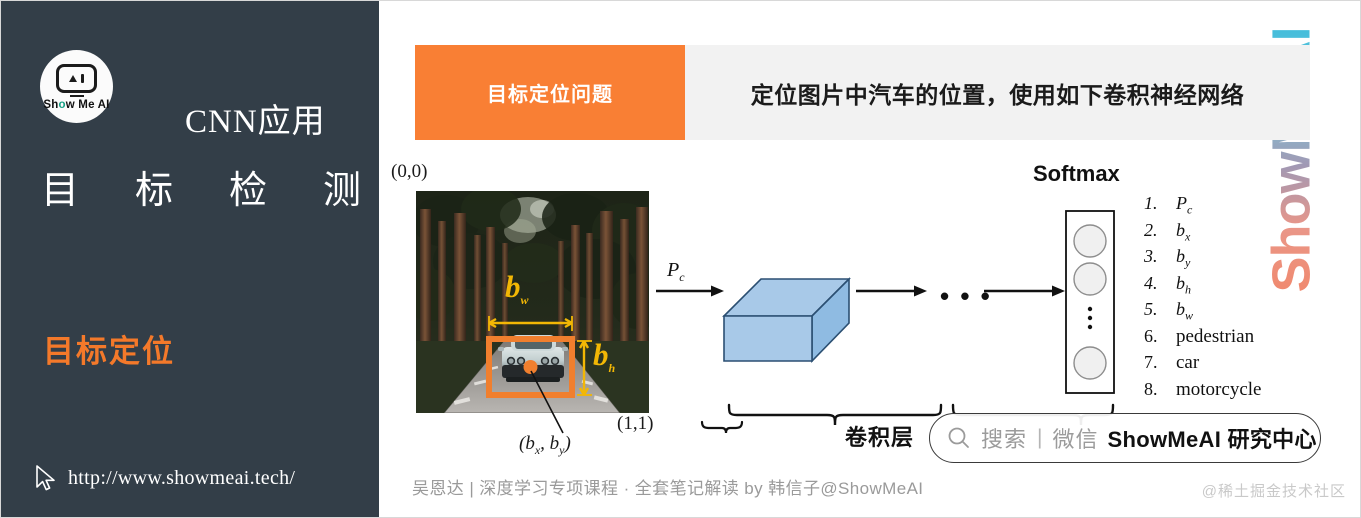  Describe the element at coordinates (1202, 206) in the screenshot. I see `list-item: 1. Pc` at that location.